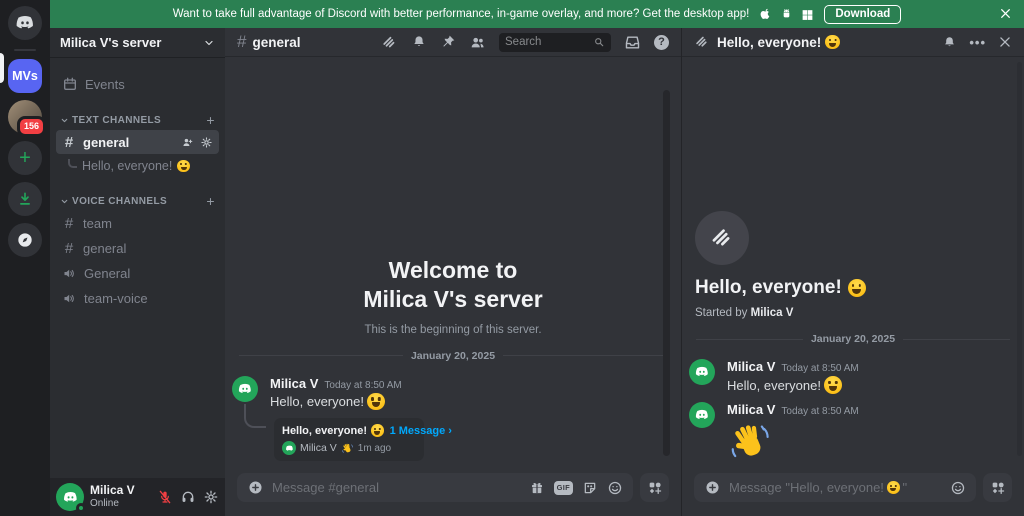  What do you see at coordinates (590, 488) in the screenshot?
I see `sticker-picker-button` at bounding box center [590, 488].